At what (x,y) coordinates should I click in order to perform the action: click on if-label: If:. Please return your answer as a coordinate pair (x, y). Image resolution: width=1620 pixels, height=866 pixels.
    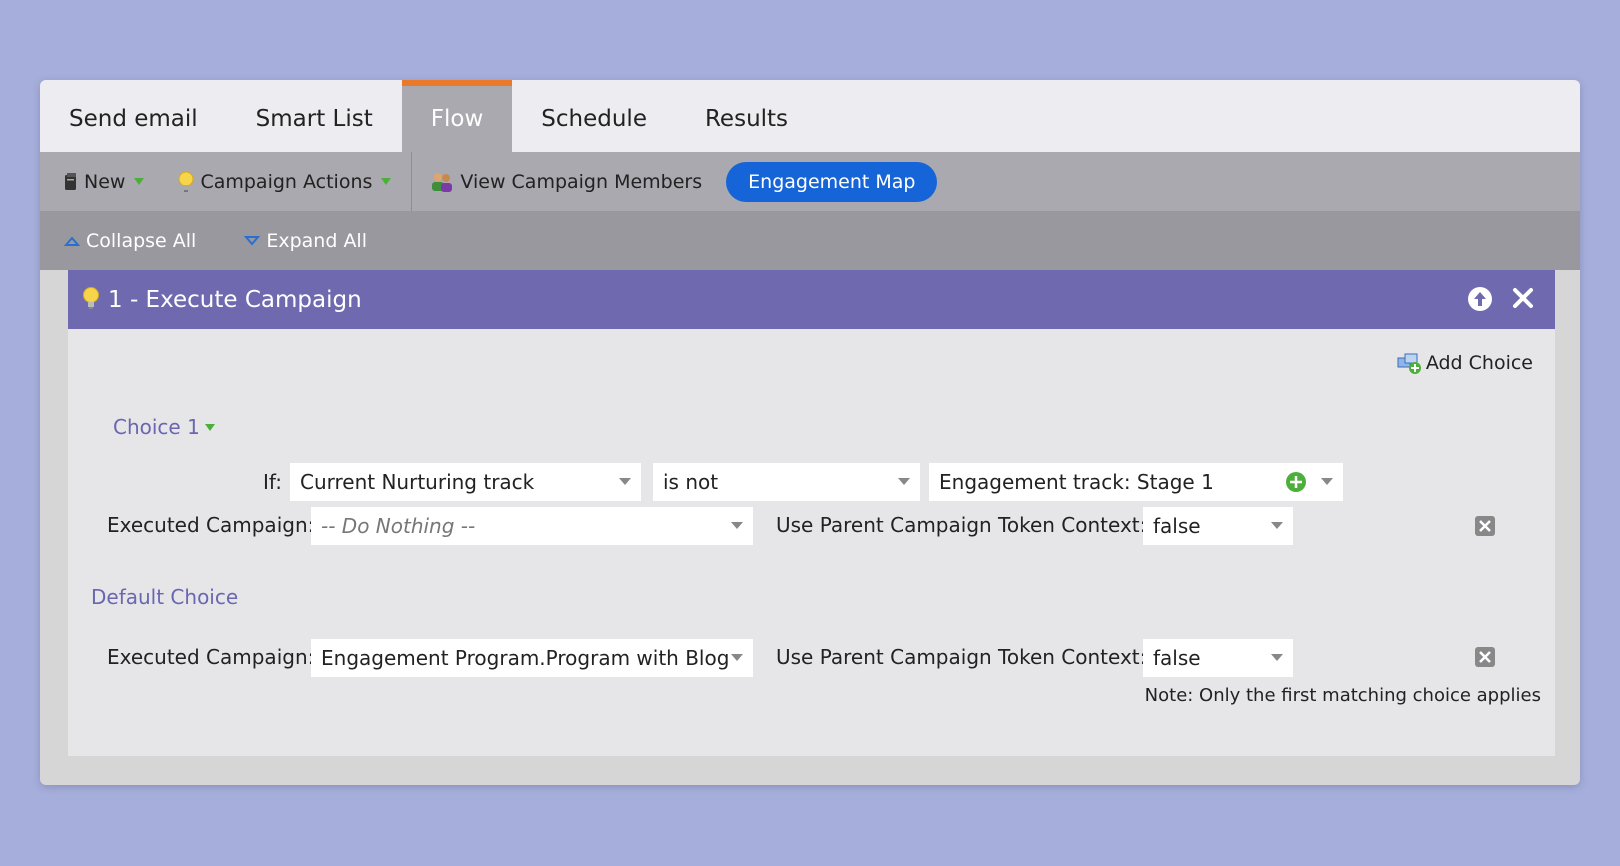
    Looking at the image, I should click on (272, 482).